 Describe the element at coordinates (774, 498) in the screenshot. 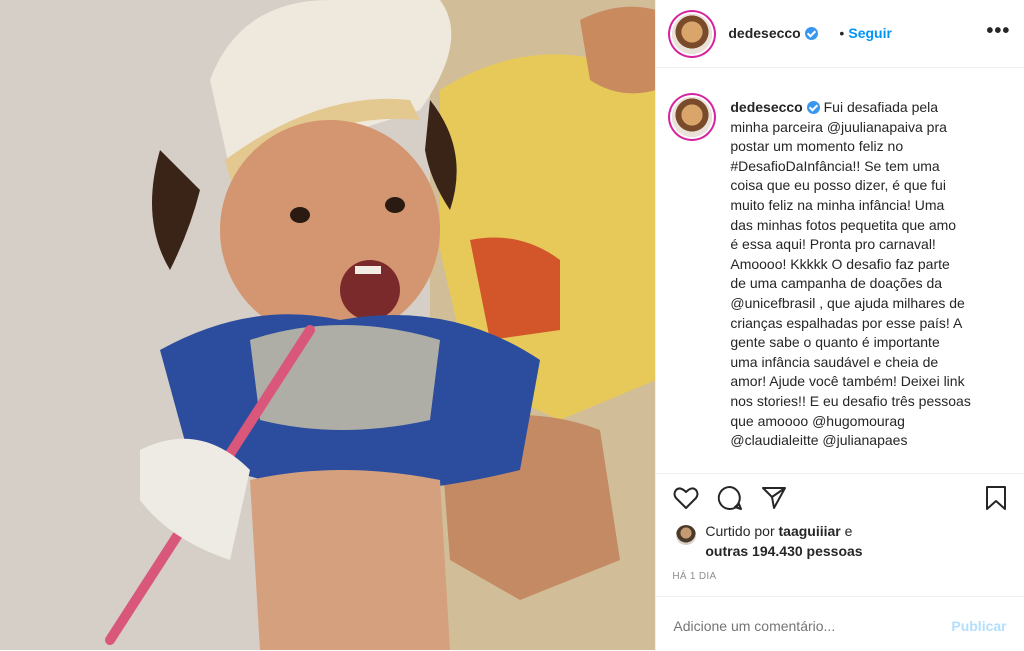

I see `share-icon` at that location.